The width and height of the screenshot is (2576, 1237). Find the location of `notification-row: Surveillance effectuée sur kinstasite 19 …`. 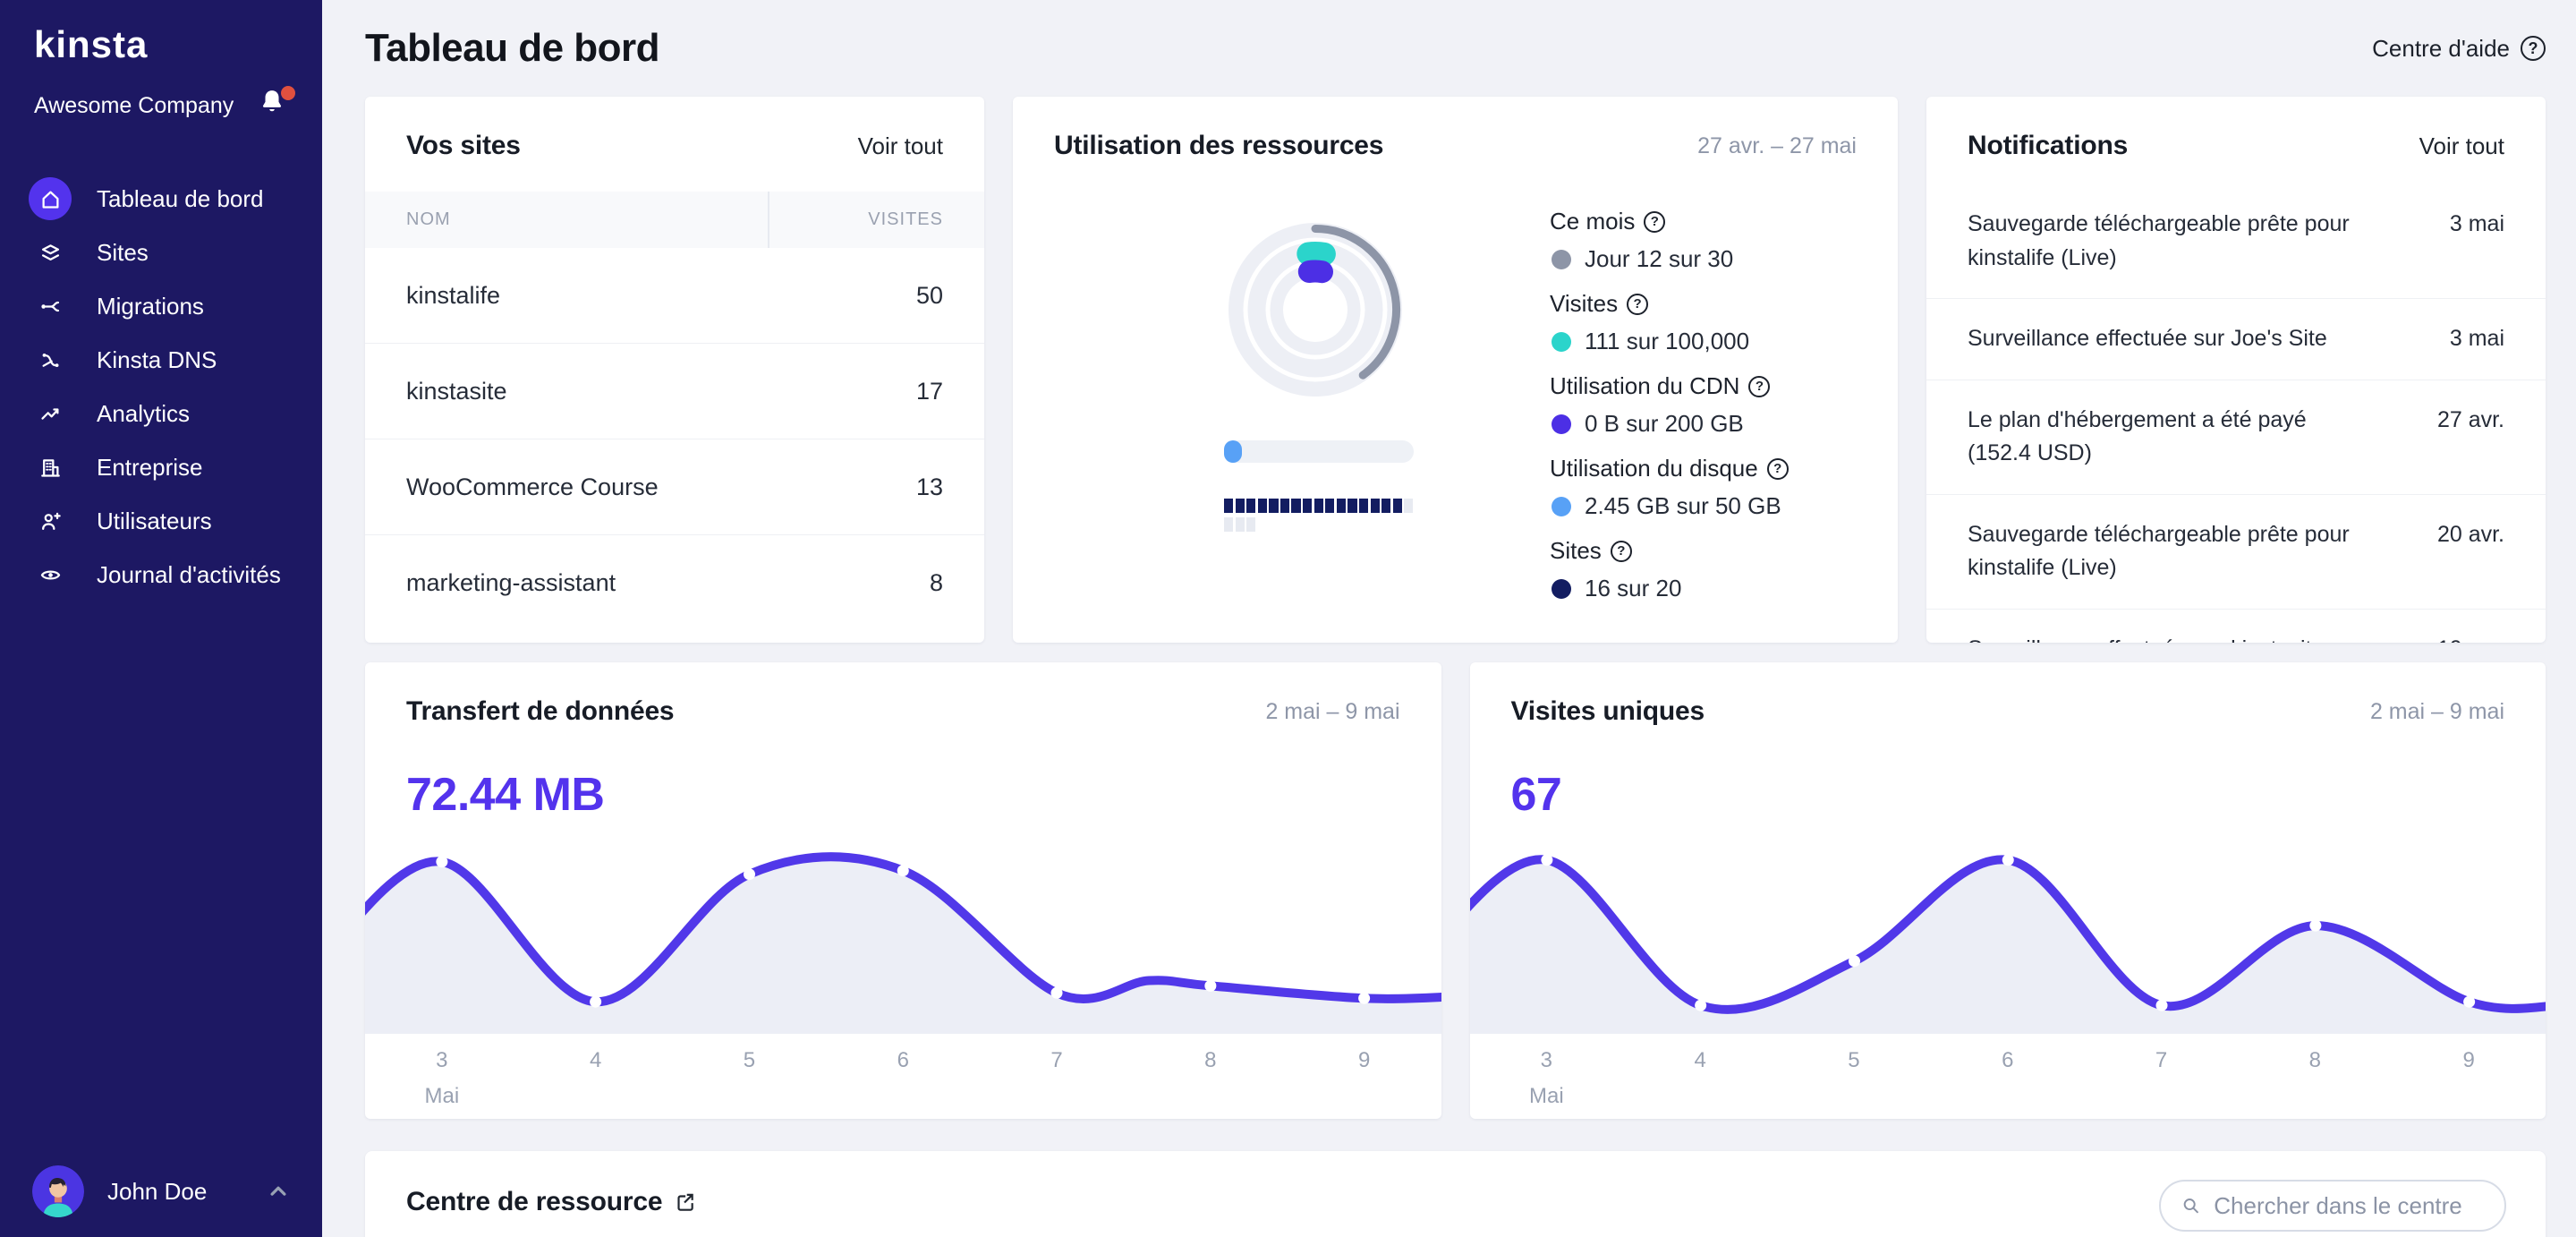

notification-row: Surveillance effectuée sur kinstasite 19 … is located at coordinates (2236, 627).